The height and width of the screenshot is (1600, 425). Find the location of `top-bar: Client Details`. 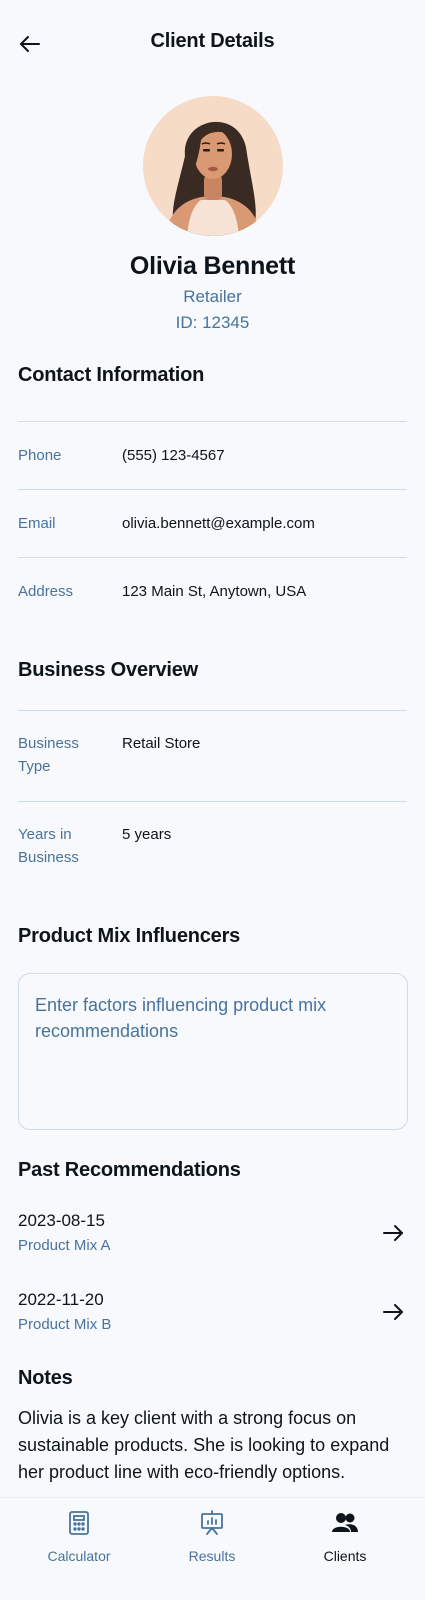

top-bar: Client Details is located at coordinates (212, 43).